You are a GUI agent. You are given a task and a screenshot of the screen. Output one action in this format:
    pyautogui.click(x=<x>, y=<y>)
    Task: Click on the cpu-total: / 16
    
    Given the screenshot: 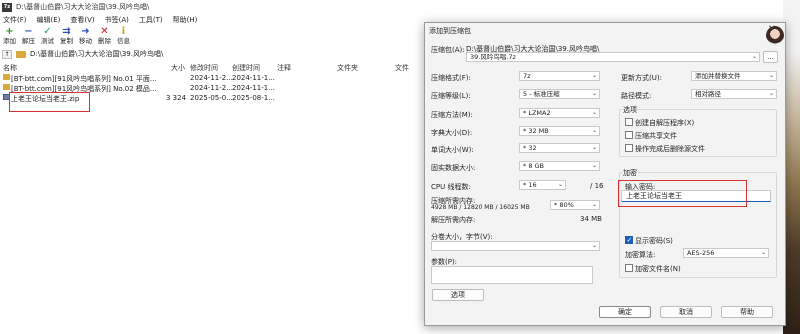 What is the action you would take?
    pyautogui.click(x=597, y=186)
    